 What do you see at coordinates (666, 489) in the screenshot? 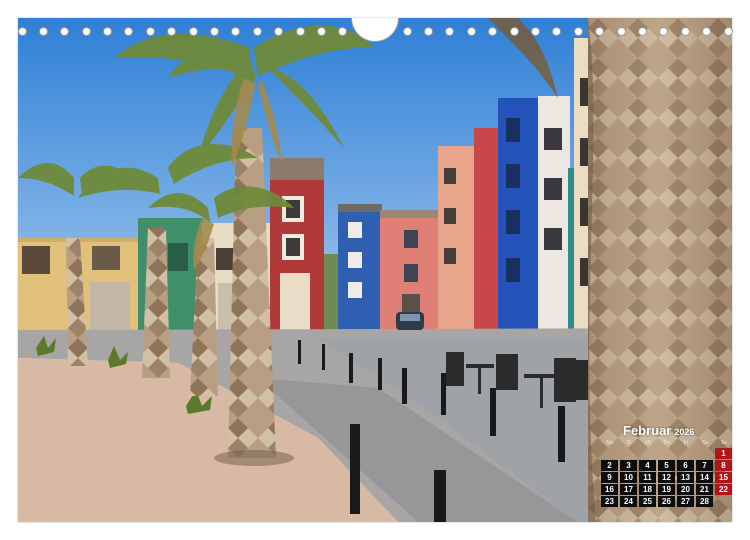
I see `day-cell: 19` at bounding box center [666, 489].